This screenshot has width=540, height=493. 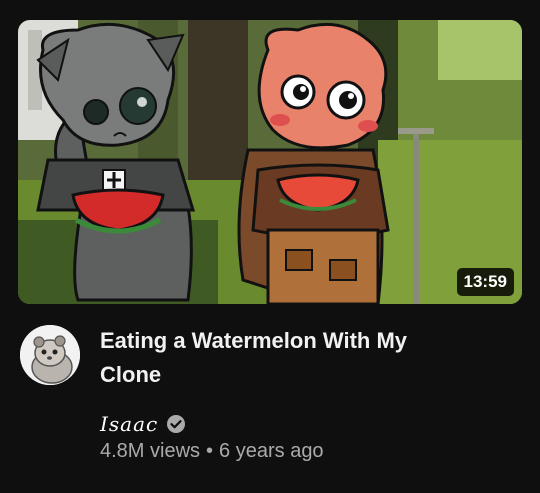 What do you see at coordinates (300, 358) in the screenshot?
I see `video-title: Eating a Watermelon With My Clone` at bounding box center [300, 358].